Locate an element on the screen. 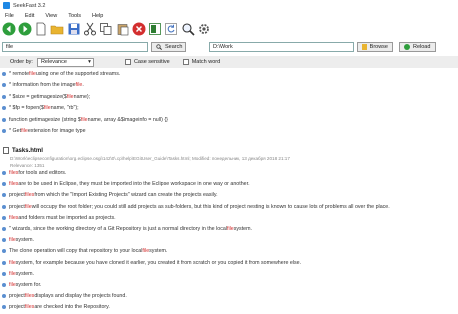 The width and height of the screenshot is (458, 314). find-button is located at coordinates (187, 29).